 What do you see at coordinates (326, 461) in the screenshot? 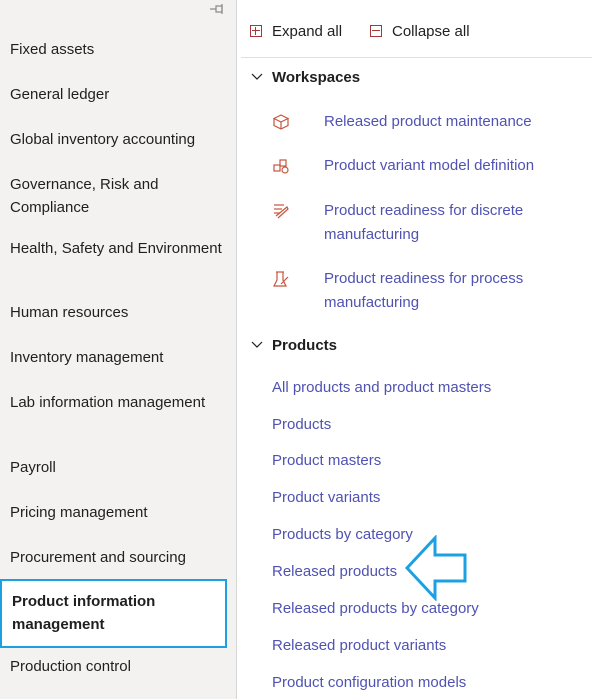
I see `link-product-masters: Product masters` at bounding box center [326, 461].